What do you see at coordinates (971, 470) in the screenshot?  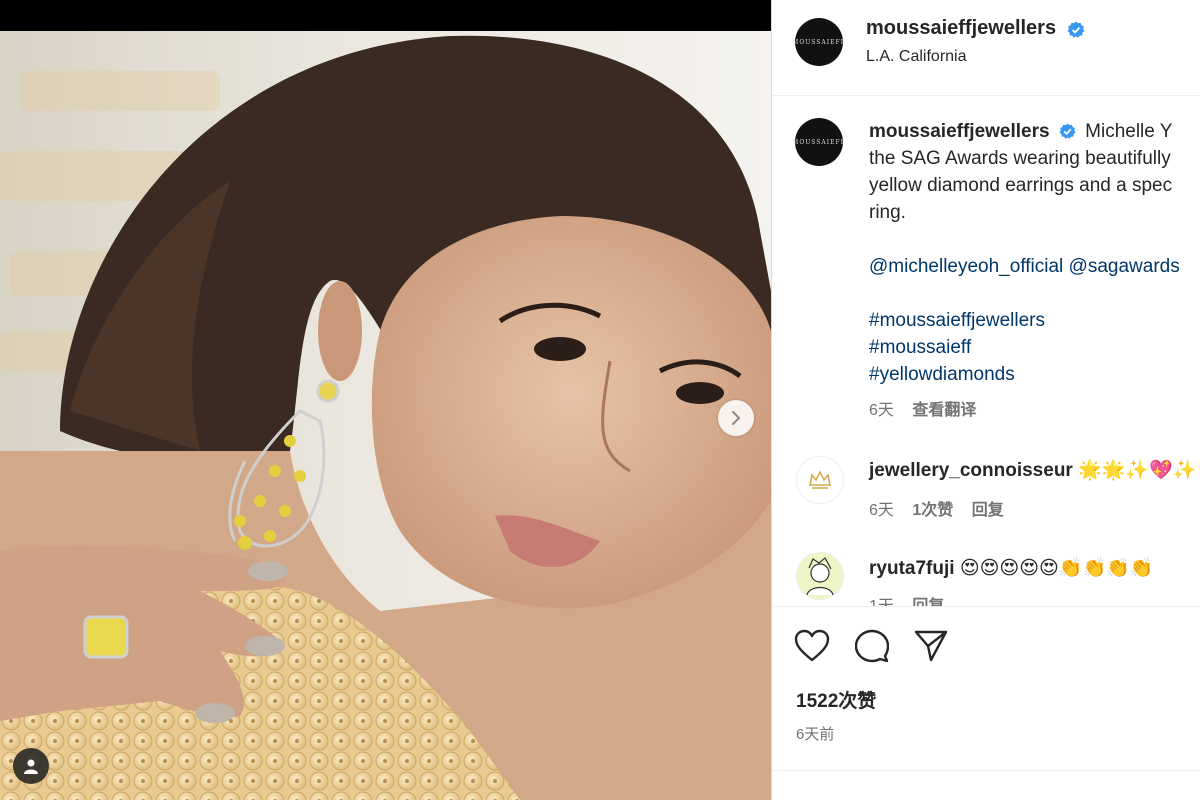 I see `comment-username: jewellery_connoisseur` at bounding box center [971, 470].